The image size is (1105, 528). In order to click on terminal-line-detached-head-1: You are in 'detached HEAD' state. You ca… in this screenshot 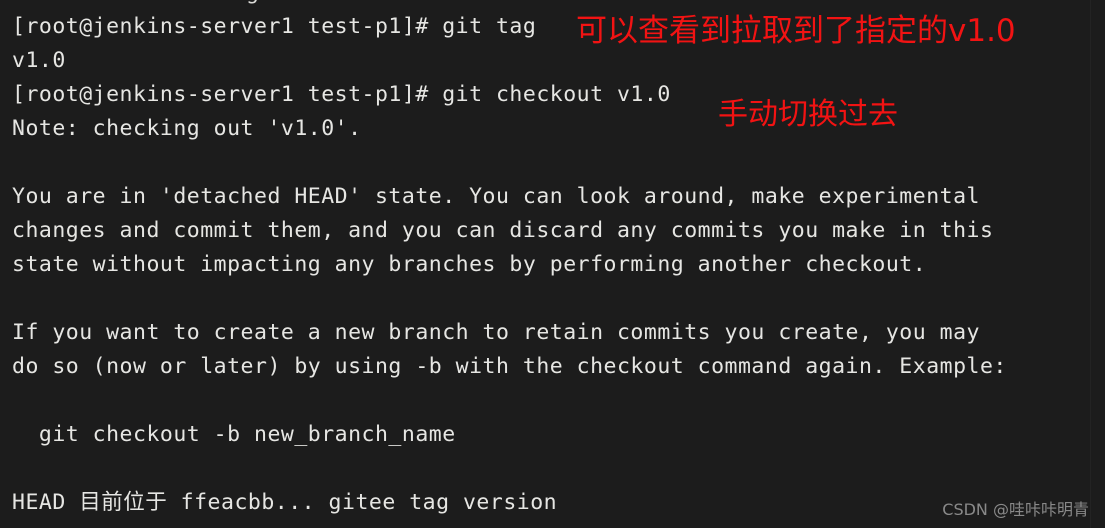, I will do `click(496, 196)`.